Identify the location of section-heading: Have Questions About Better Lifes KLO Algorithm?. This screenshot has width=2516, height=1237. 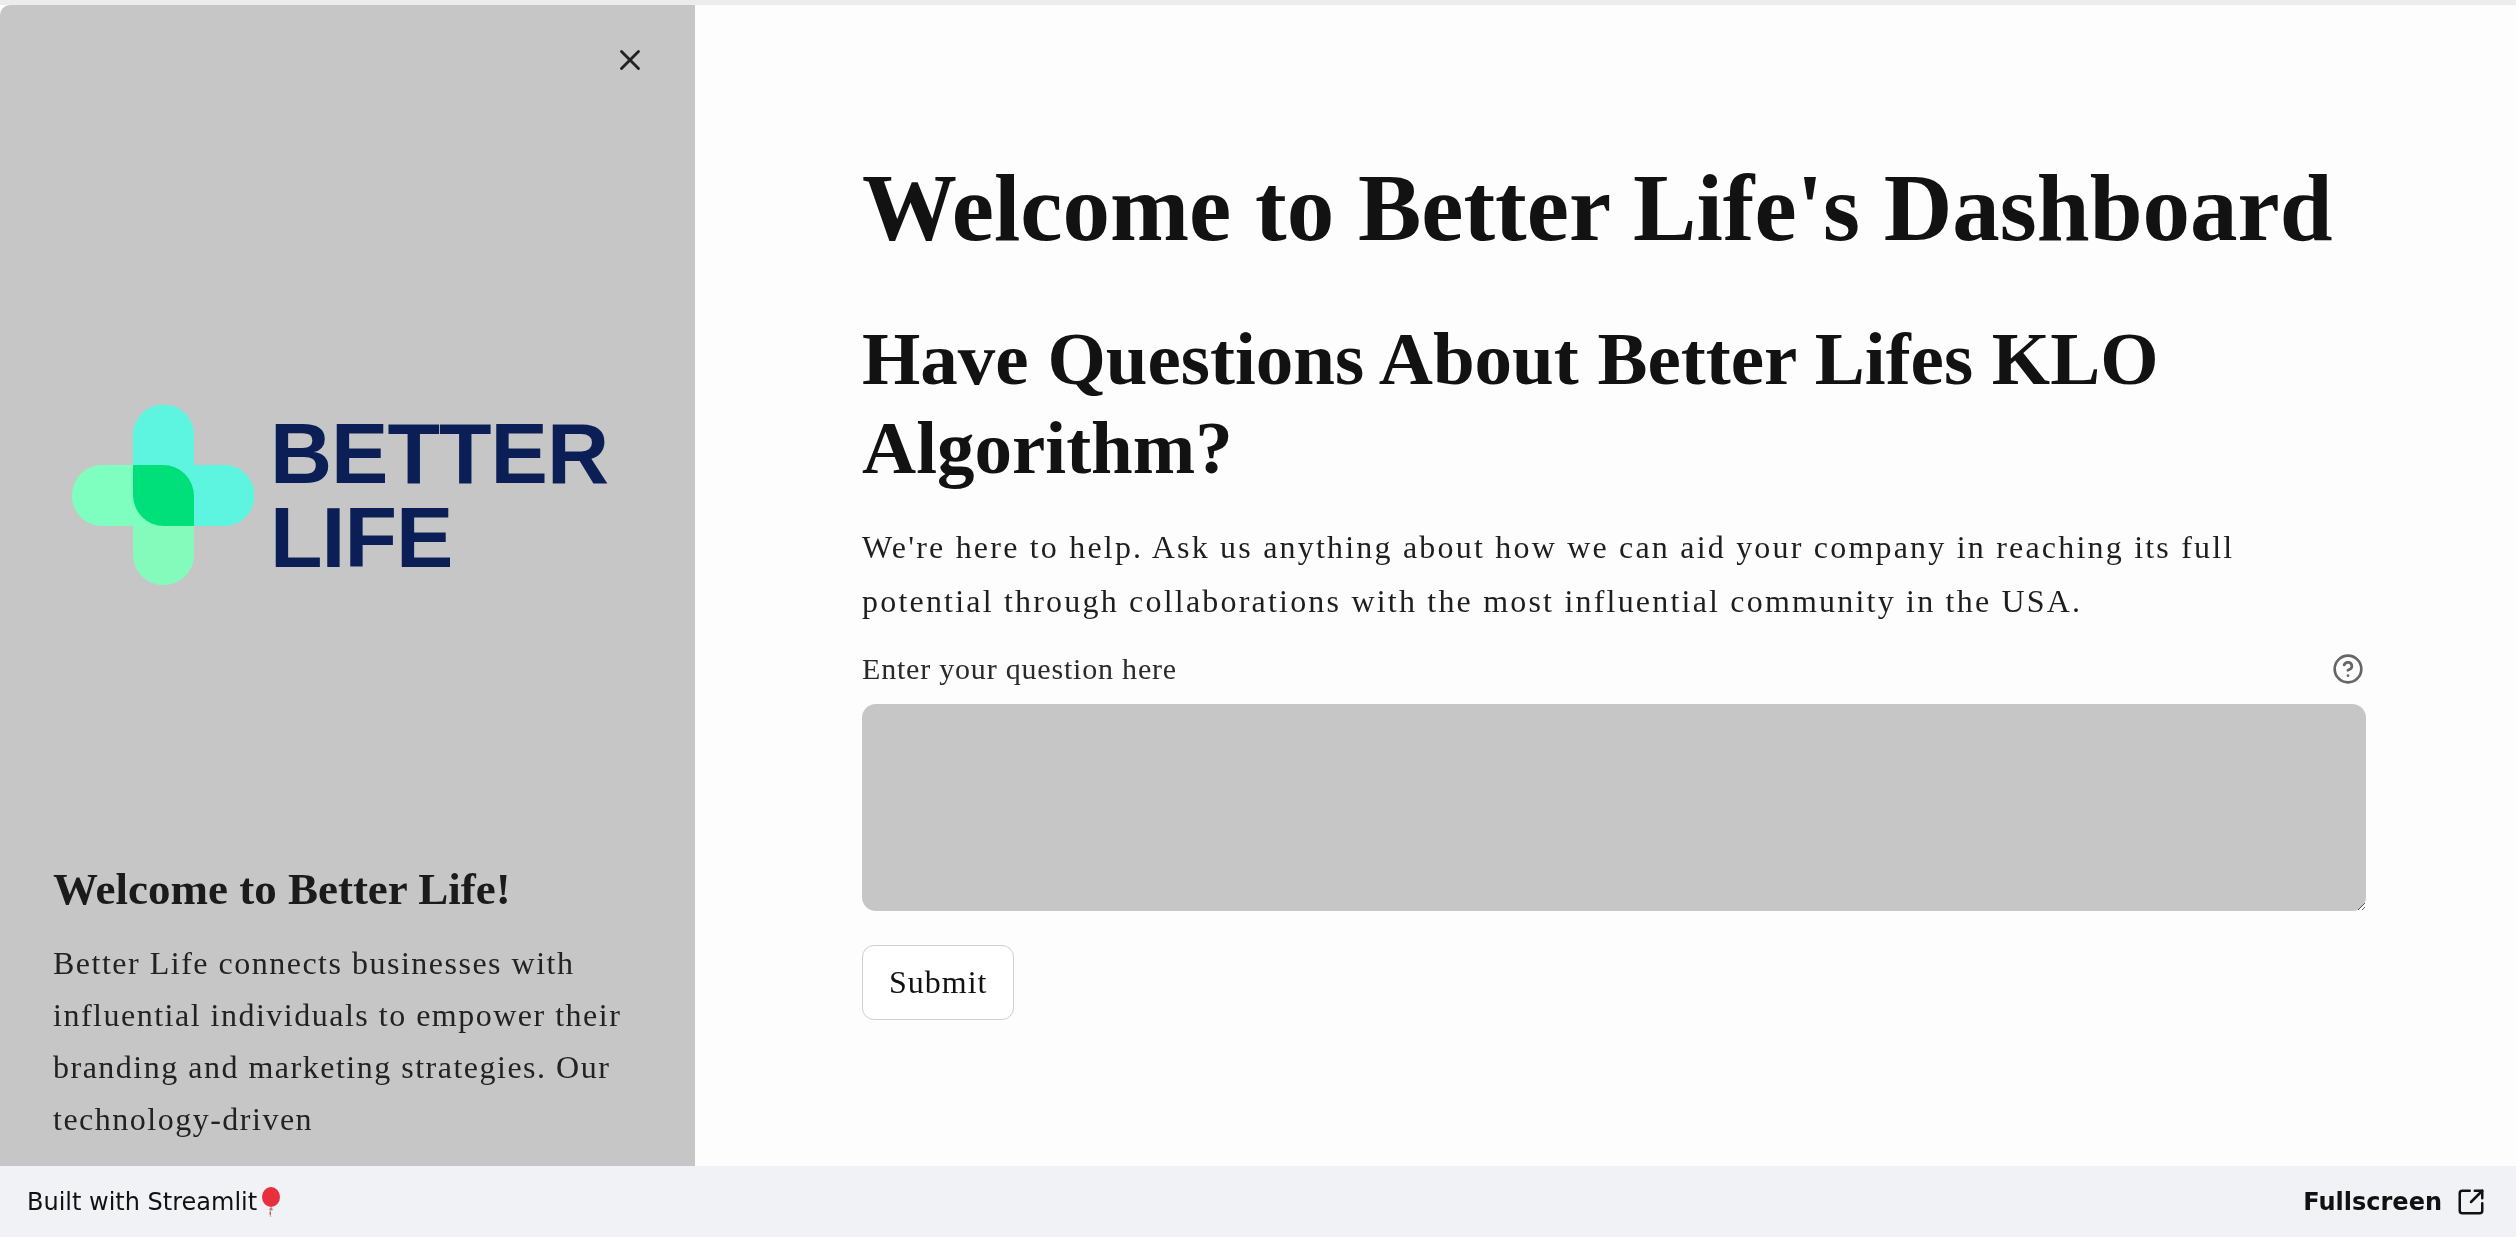
(1511, 403).